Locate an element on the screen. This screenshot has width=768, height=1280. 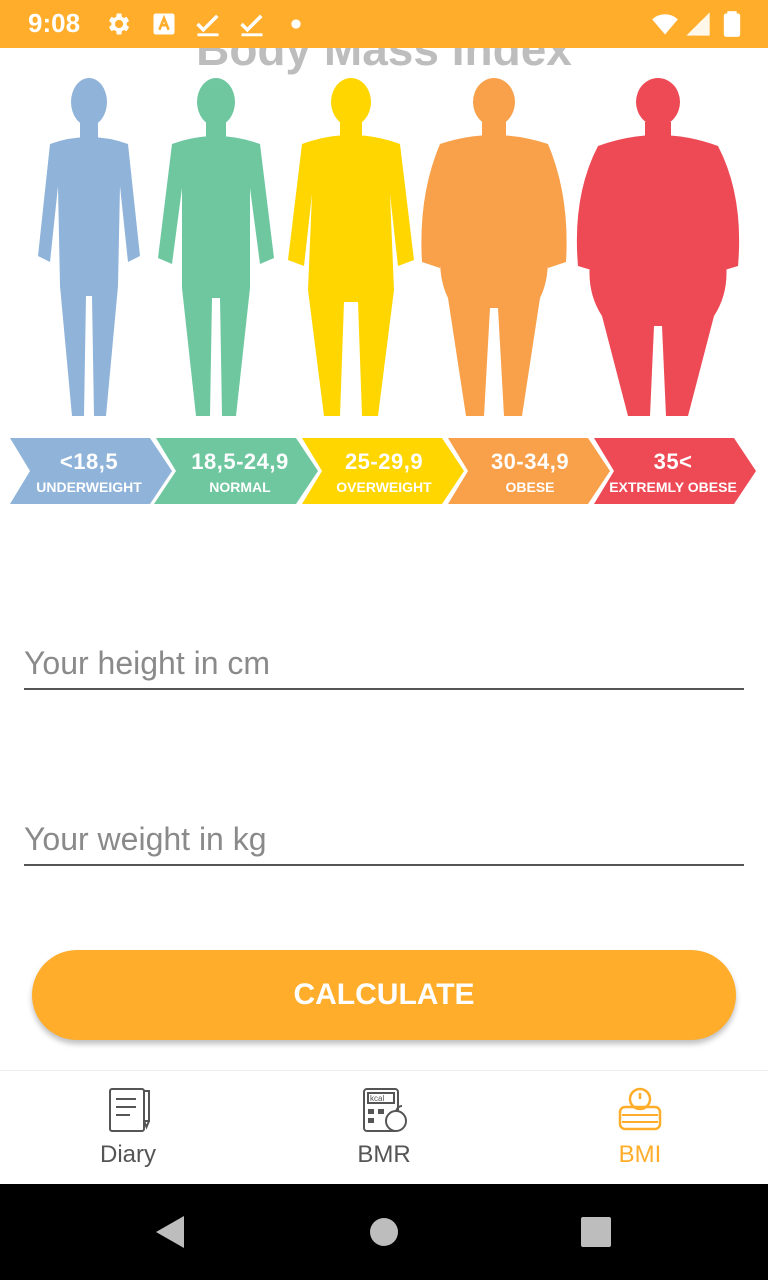
height-input is located at coordinates (384, 663).